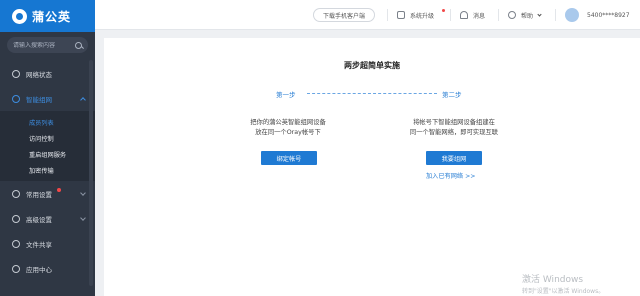 Image resolution: width=640 pixels, height=296 pixels. I want to click on file-share-icon, so click(16, 243).